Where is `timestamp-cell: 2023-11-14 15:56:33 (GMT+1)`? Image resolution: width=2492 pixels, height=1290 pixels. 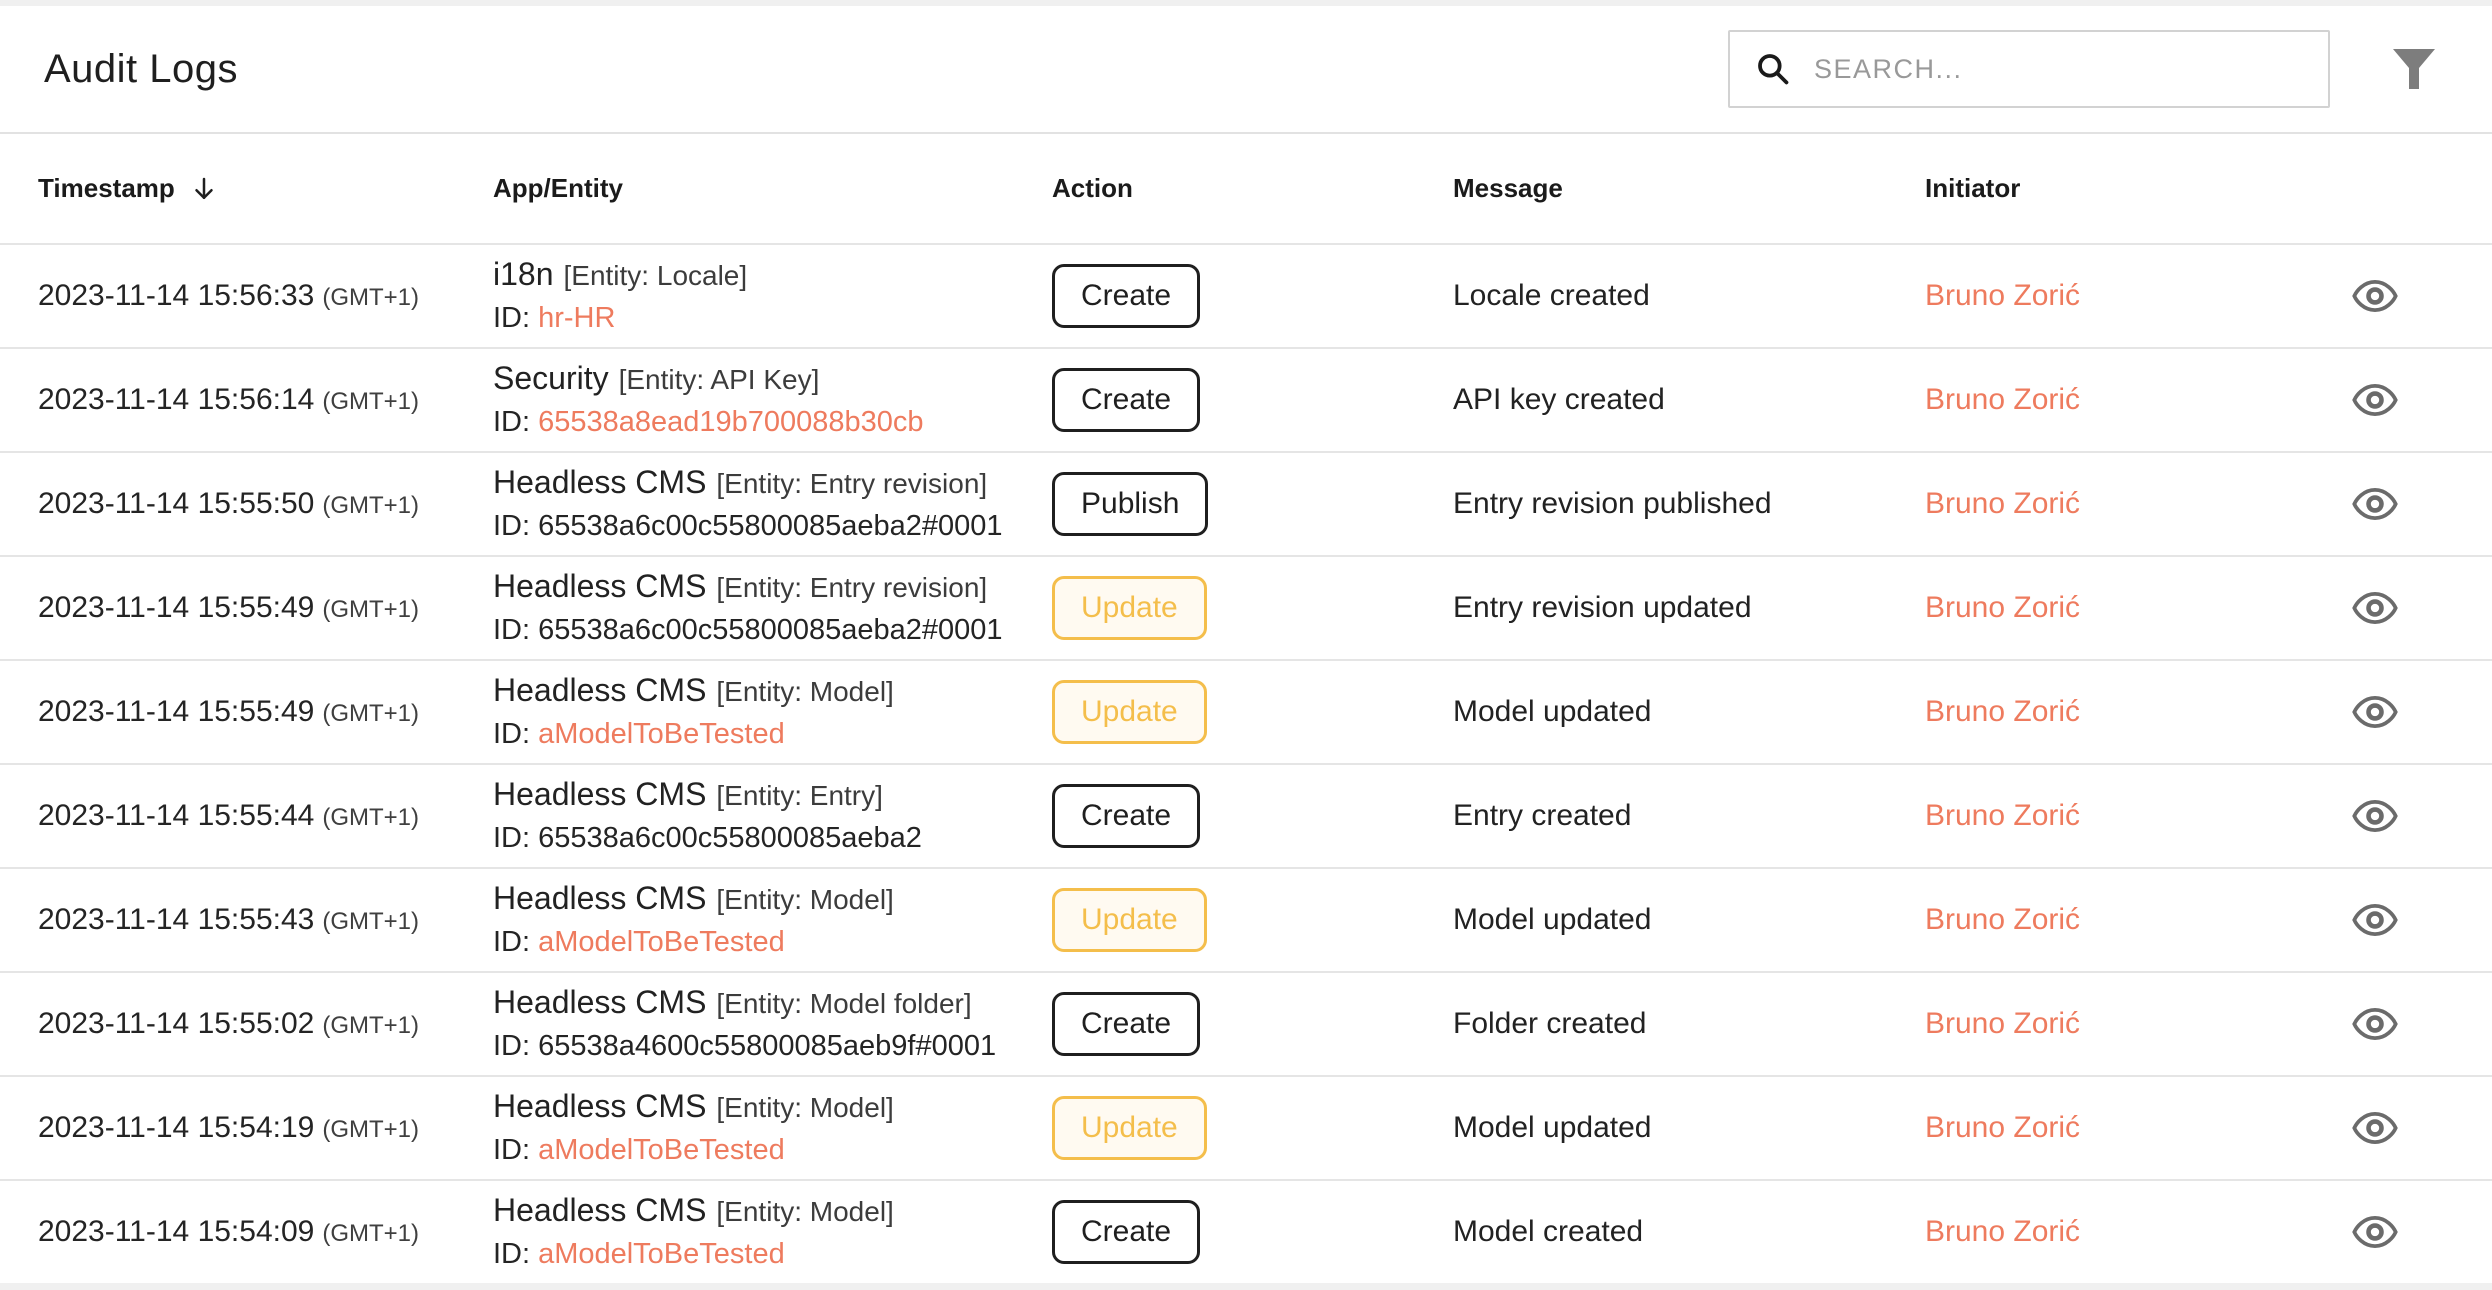
timestamp-cell: 2023-11-14 15:56:33 (GMT+1) is located at coordinates (265, 296).